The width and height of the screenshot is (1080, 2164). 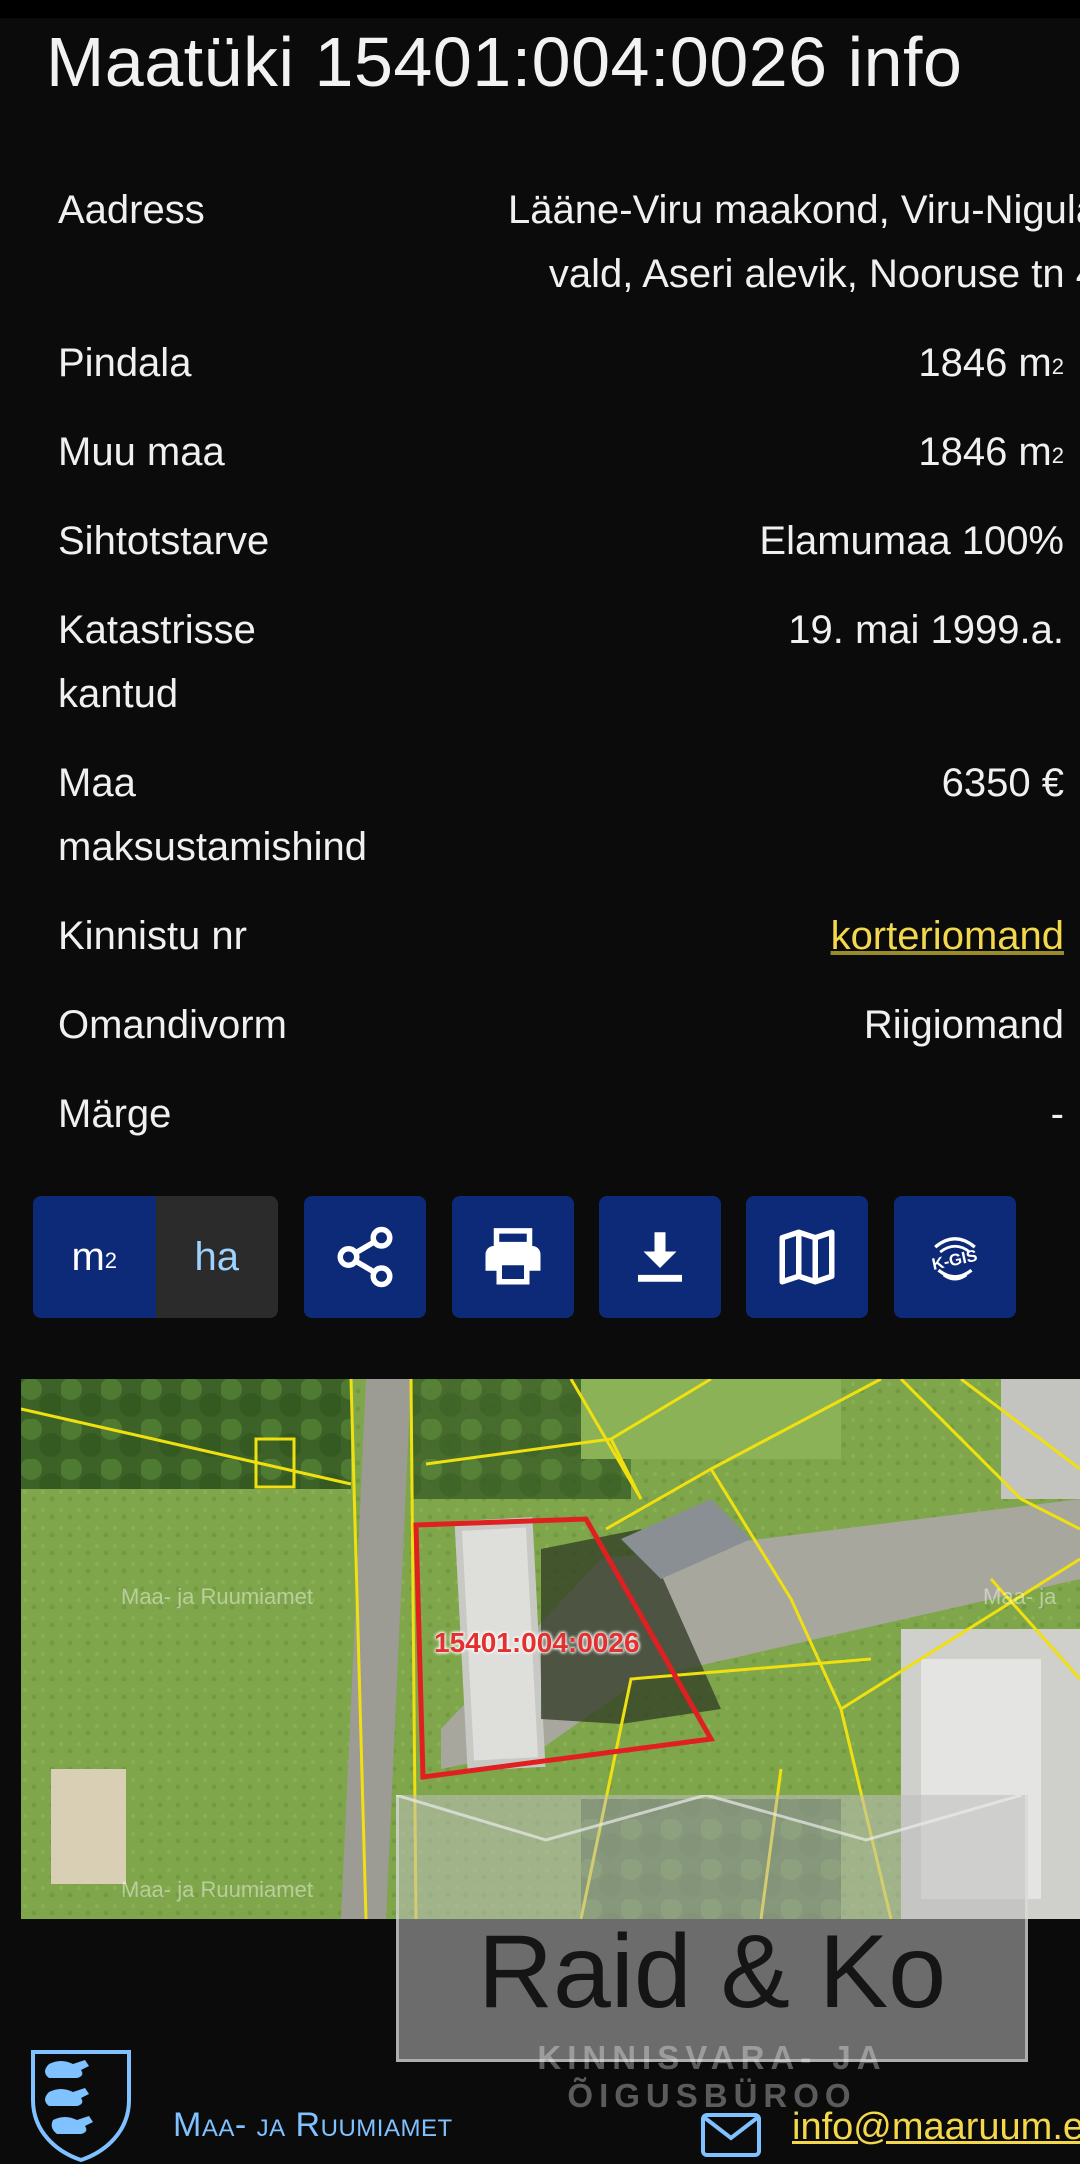 What do you see at coordinates (125, 363) in the screenshot?
I see `info-key: Pindala` at bounding box center [125, 363].